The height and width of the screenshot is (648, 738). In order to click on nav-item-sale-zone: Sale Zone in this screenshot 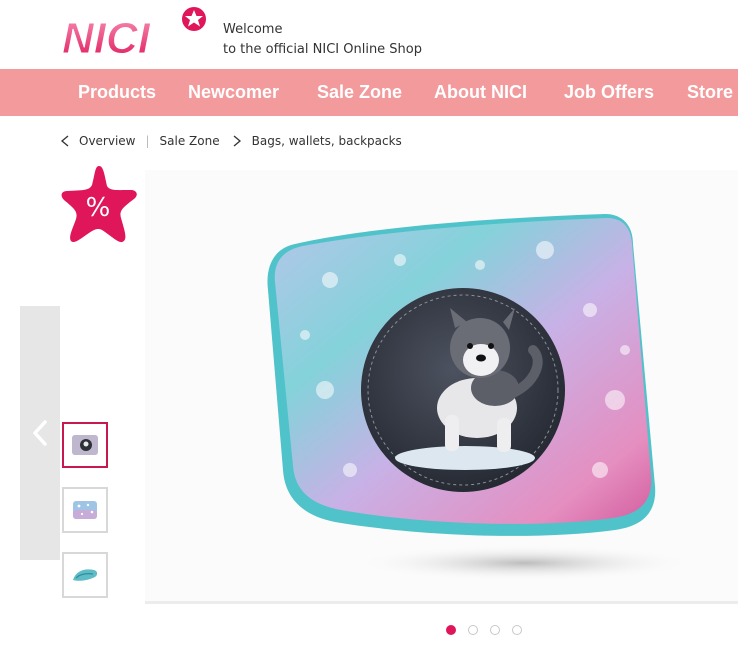, I will do `click(359, 92)`.